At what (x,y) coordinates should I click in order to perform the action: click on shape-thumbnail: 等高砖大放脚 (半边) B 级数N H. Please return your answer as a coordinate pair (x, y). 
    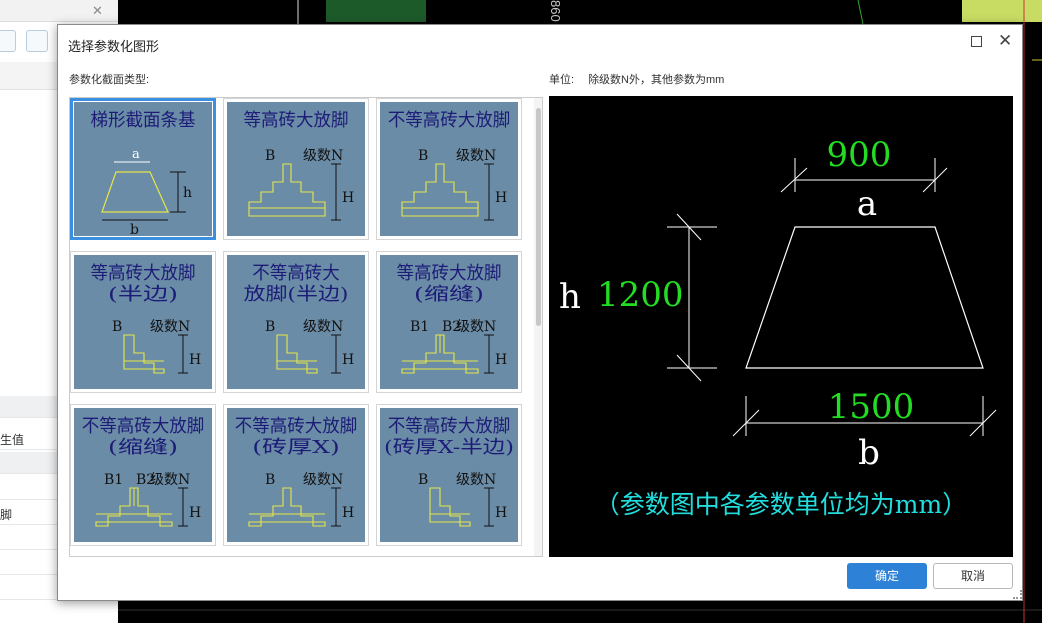
    Looking at the image, I should click on (143, 322).